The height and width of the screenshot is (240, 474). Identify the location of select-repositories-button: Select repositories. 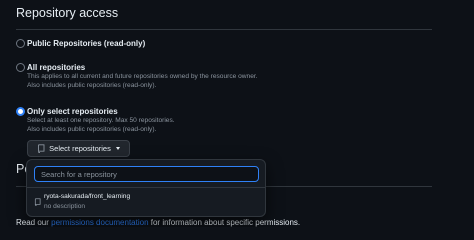
(78, 148).